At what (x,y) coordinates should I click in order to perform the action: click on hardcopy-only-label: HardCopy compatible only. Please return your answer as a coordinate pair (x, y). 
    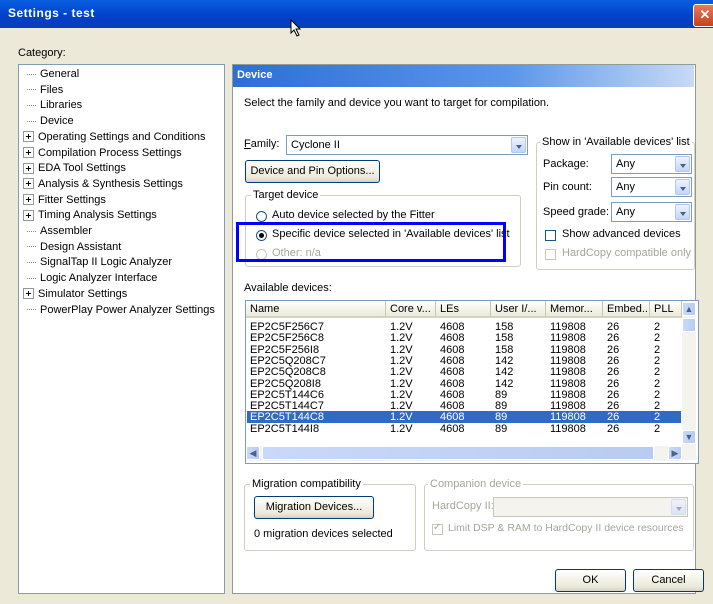
    Looking at the image, I should click on (627, 253).